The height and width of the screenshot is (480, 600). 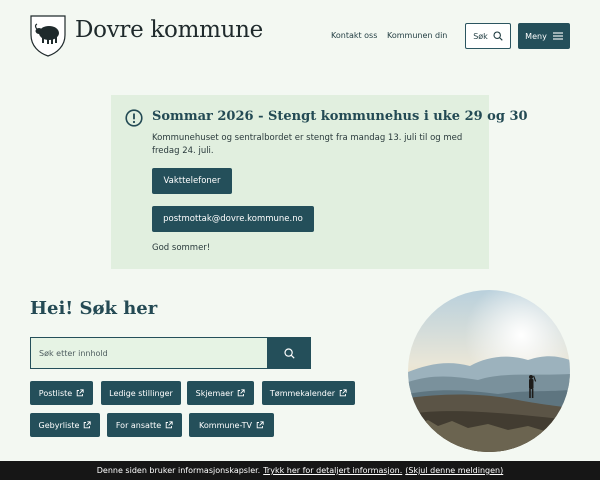 What do you see at coordinates (417, 35) in the screenshot?
I see `nav-link-municipality: Kommunen din` at bounding box center [417, 35].